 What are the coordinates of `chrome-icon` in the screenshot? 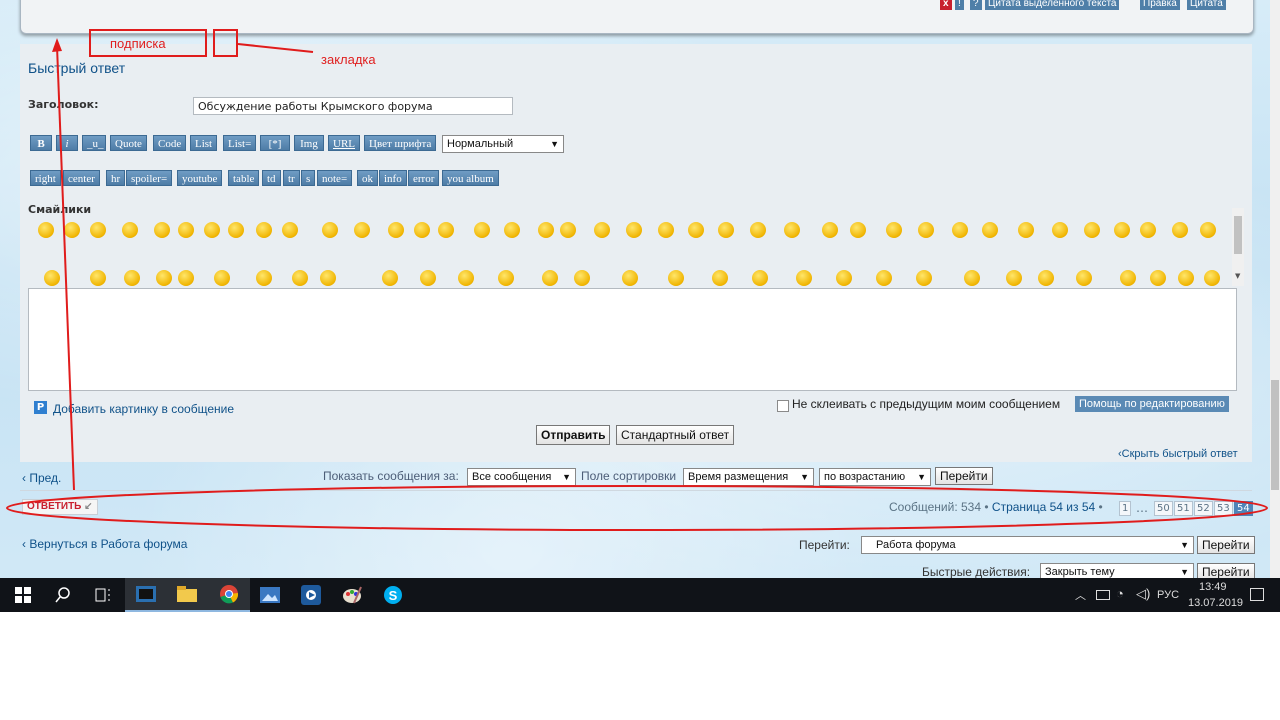 It's located at (229, 595).